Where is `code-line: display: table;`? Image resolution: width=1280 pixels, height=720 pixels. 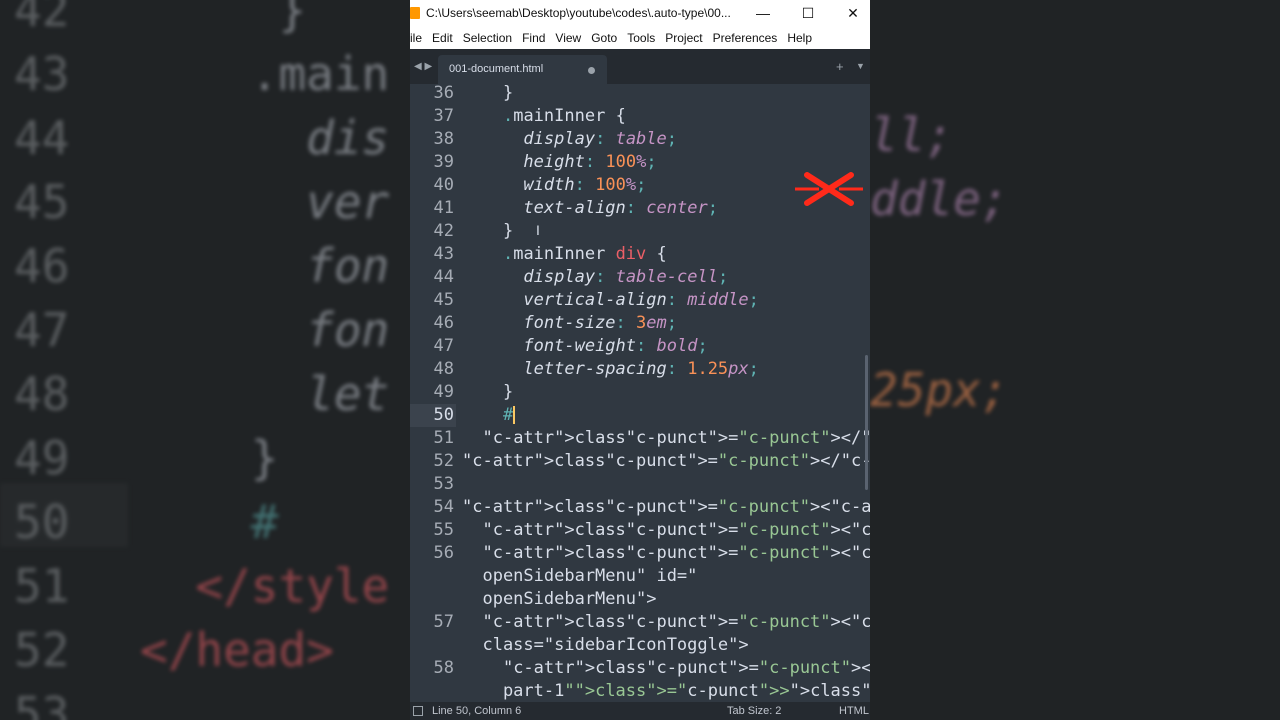
code-line: display: table; is located at coordinates (569, 139).